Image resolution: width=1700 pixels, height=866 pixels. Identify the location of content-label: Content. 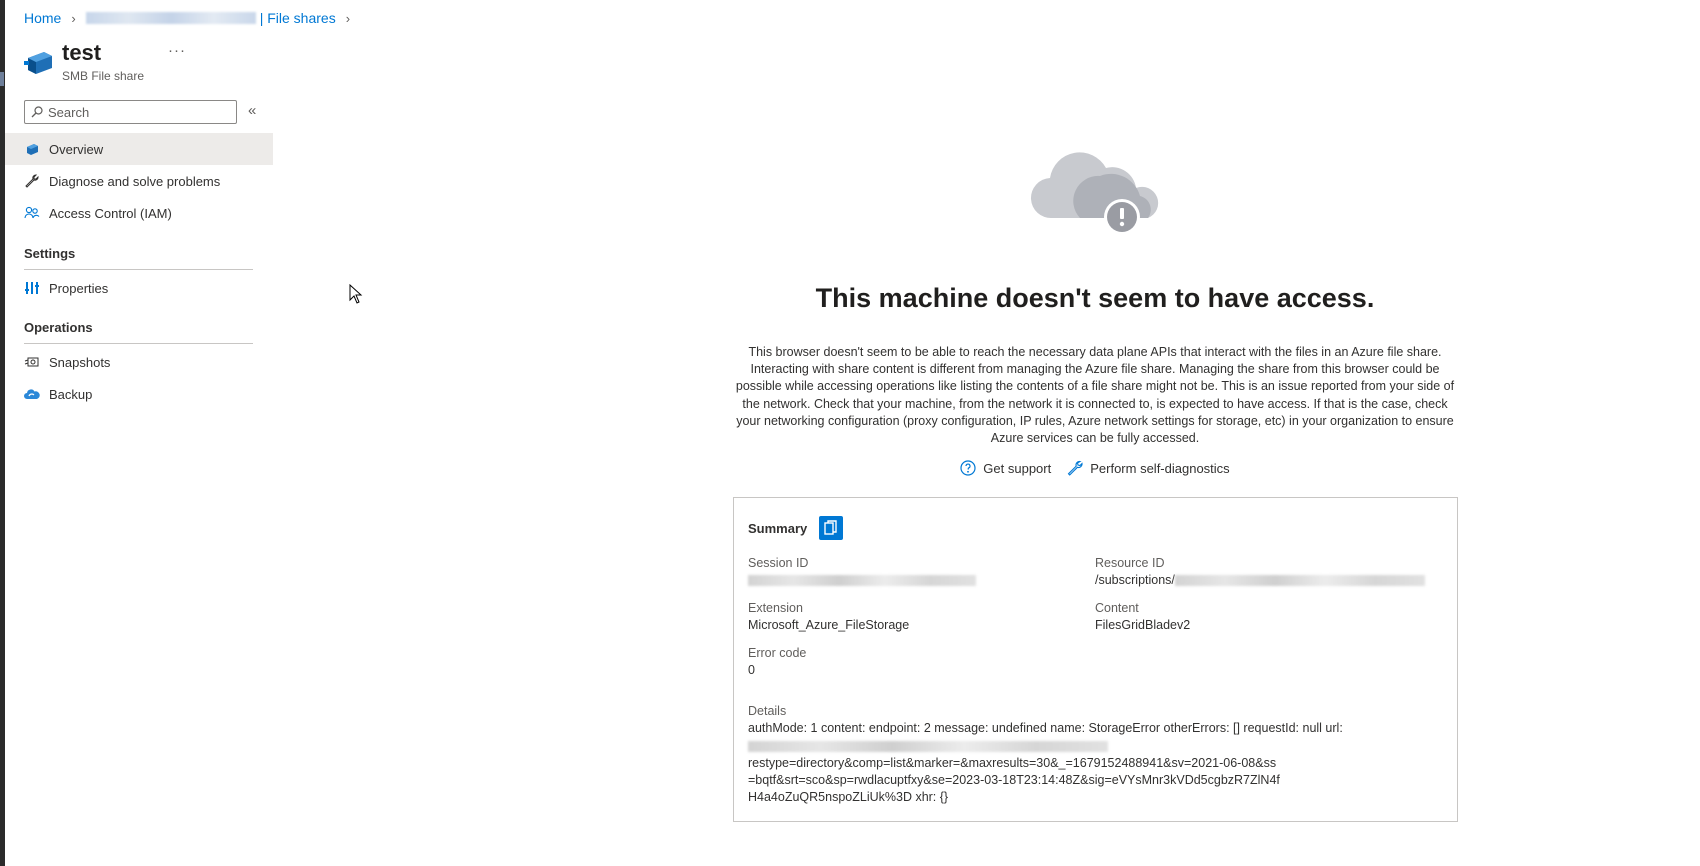
(1117, 608).